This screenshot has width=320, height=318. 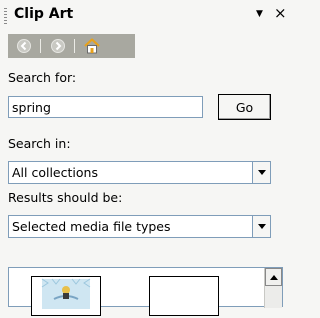 What do you see at coordinates (273, 288) in the screenshot?
I see `results-scrollbar` at bounding box center [273, 288].